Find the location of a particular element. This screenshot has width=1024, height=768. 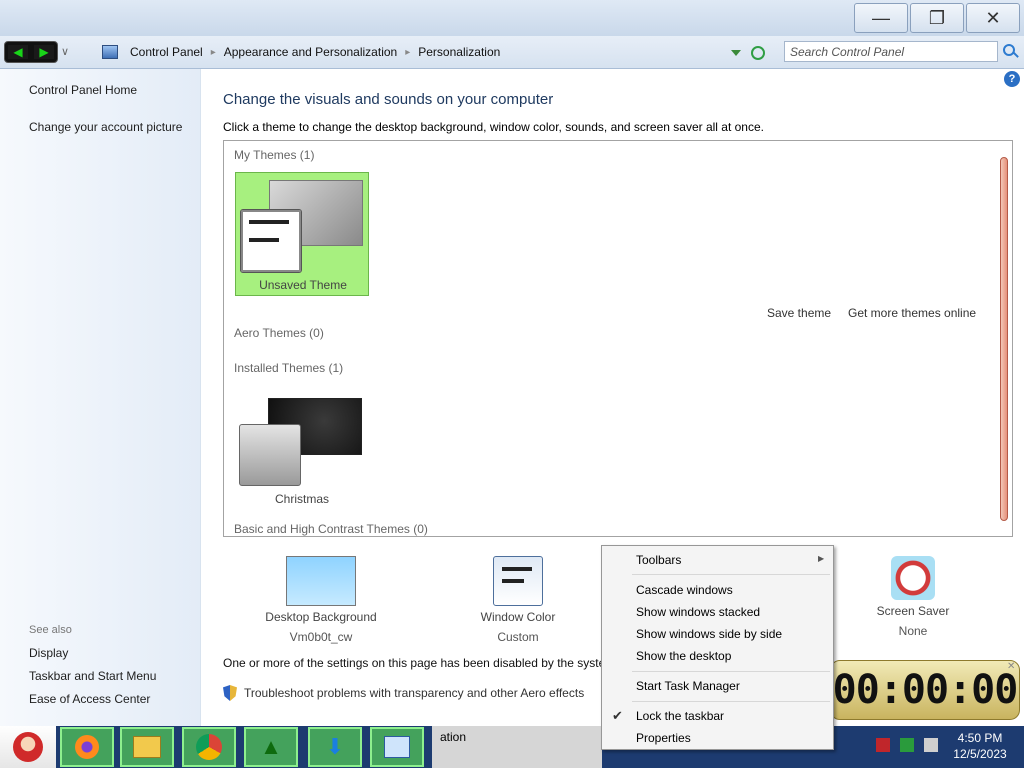

group-basic-themes: Basic and High Contrast Themes (0) is located at coordinates (331, 529).